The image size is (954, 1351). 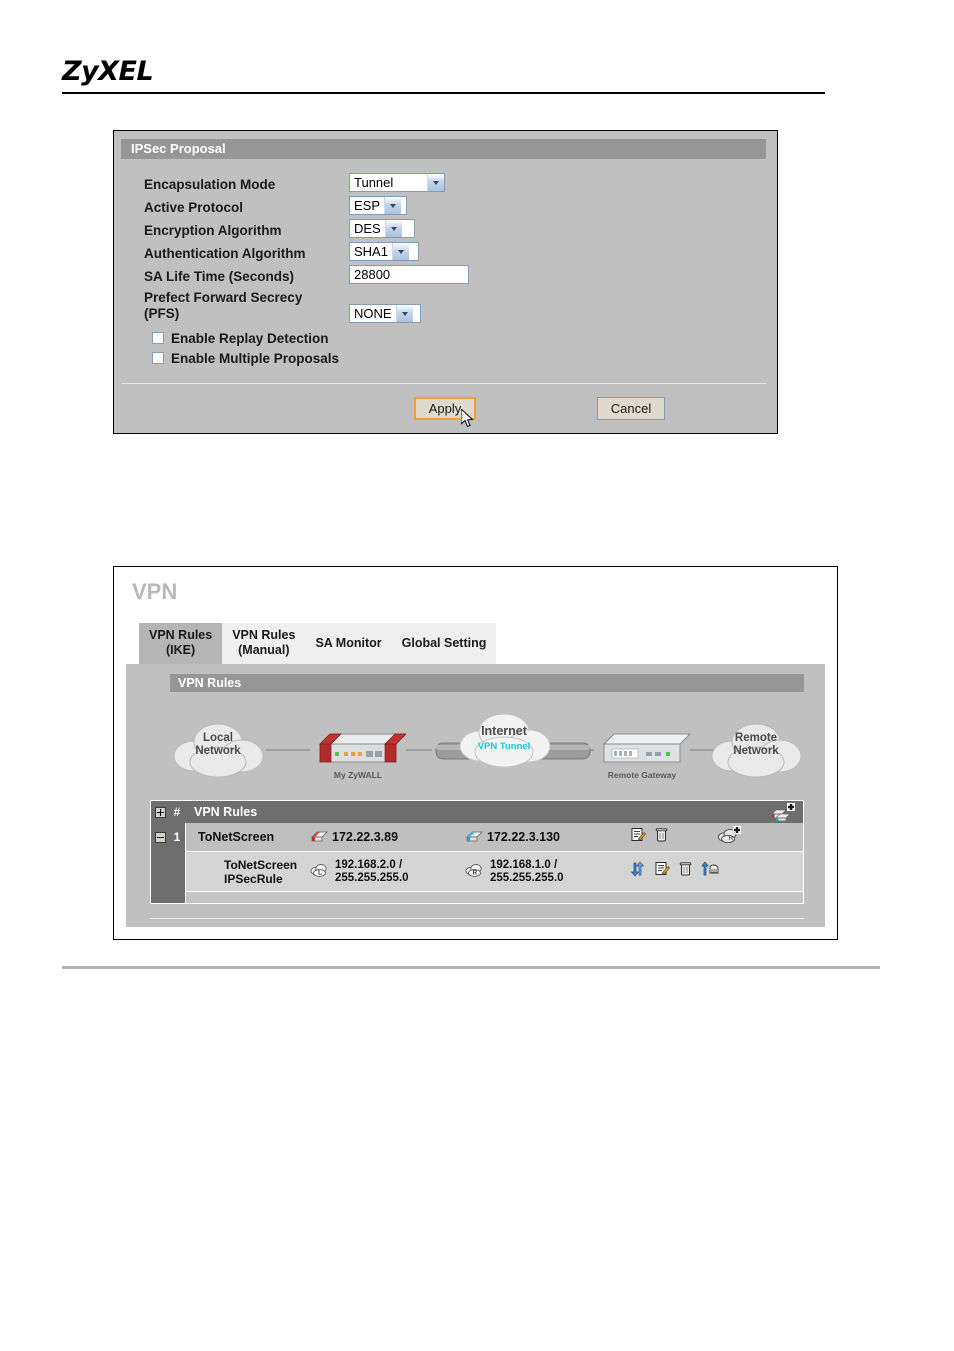 I want to click on tab-sa-monitor: SA Monitor, so click(x=348, y=643).